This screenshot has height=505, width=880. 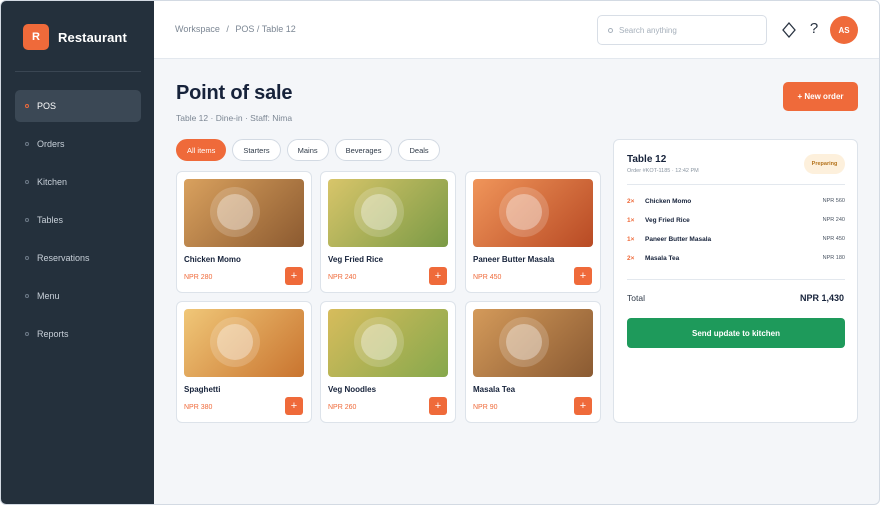 What do you see at coordinates (610, 30) in the screenshot?
I see `search-icon` at bounding box center [610, 30].